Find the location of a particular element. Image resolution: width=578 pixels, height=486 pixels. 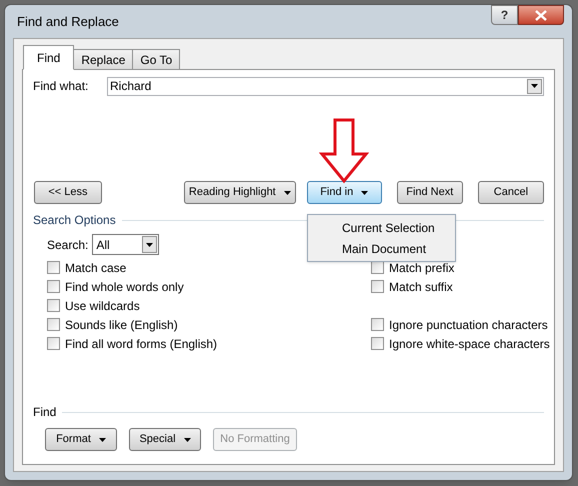

checkbox-label: Find whole words only is located at coordinates (124, 287).